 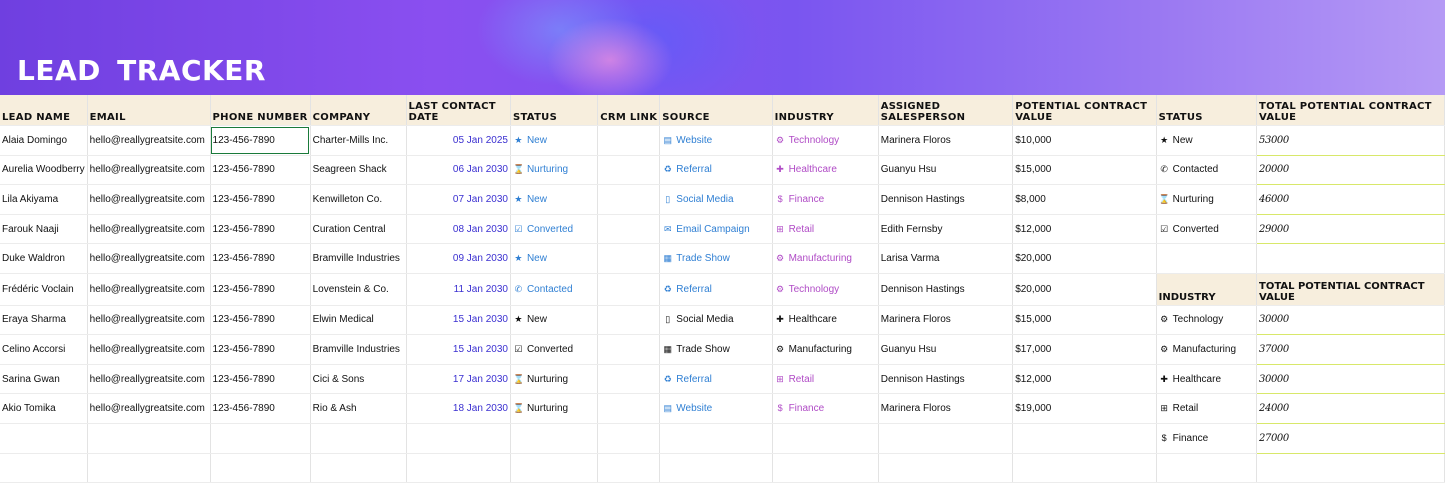 What do you see at coordinates (716, 320) in the screenshot?
I see `source-cell: ▯ Social Media` at bounding box center [716, 320].